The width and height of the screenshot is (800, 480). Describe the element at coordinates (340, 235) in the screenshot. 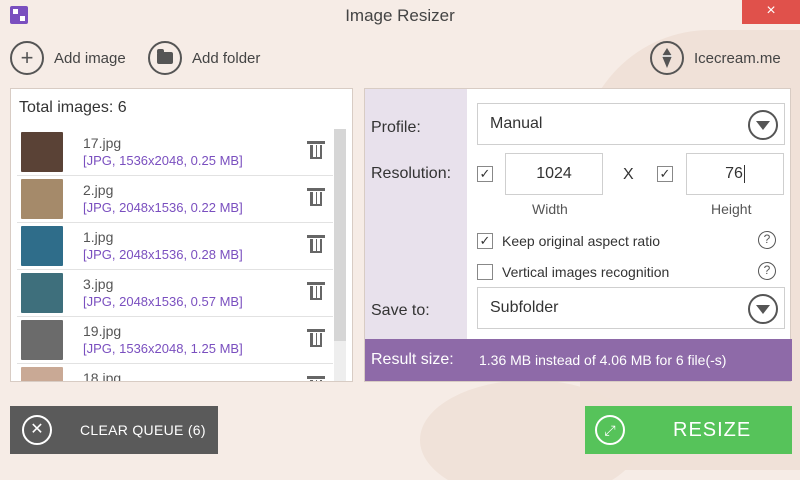

I see `scrollbar-thumb` at that location.